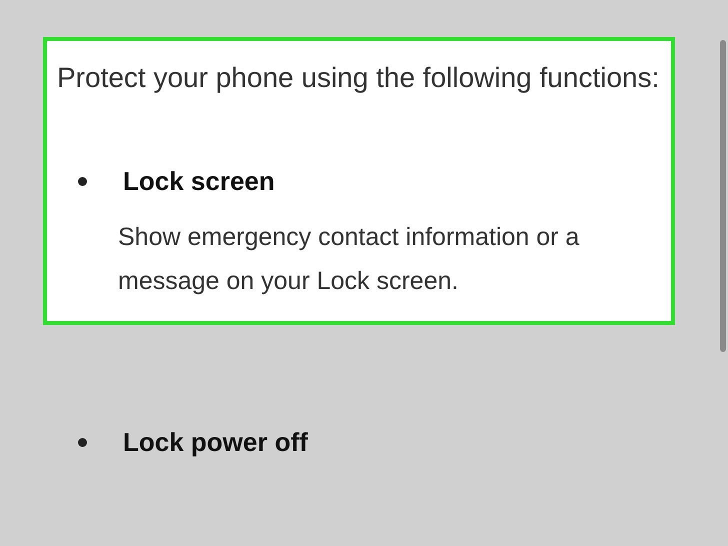 This screenshot has width=728, height=546. What do you see at coordinates (215, 442) in the screenshot?
I see `setting-title: Lock power off` at bounding box center [215, 442].